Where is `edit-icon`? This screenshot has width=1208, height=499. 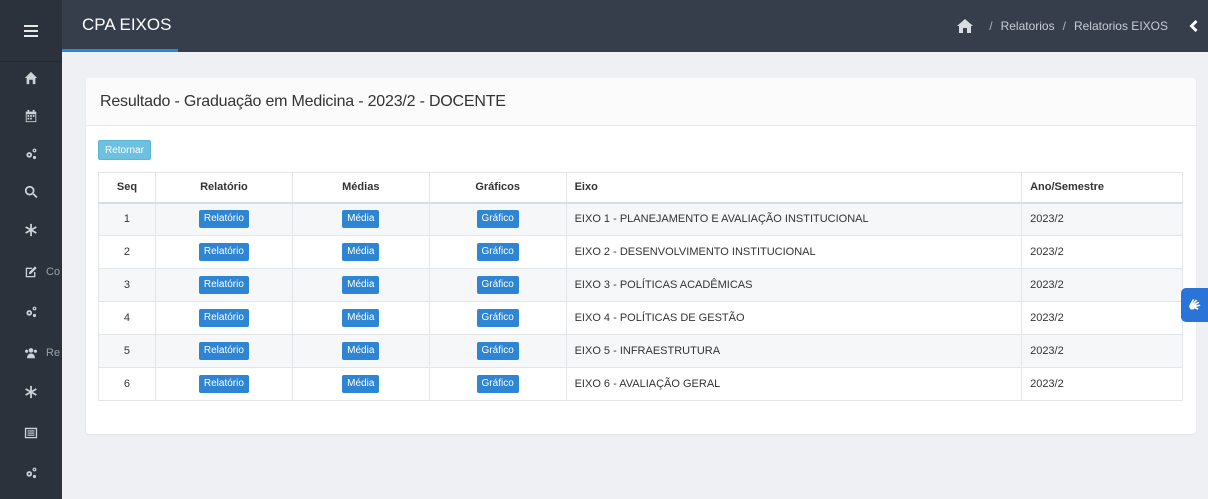
edit-icon is located at coordinates (31, 272).